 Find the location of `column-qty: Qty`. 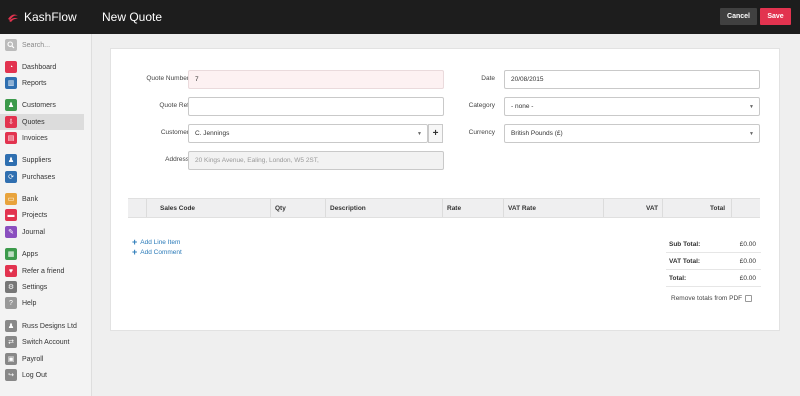

column-qty: Qty is located at coordinates (280, 208).